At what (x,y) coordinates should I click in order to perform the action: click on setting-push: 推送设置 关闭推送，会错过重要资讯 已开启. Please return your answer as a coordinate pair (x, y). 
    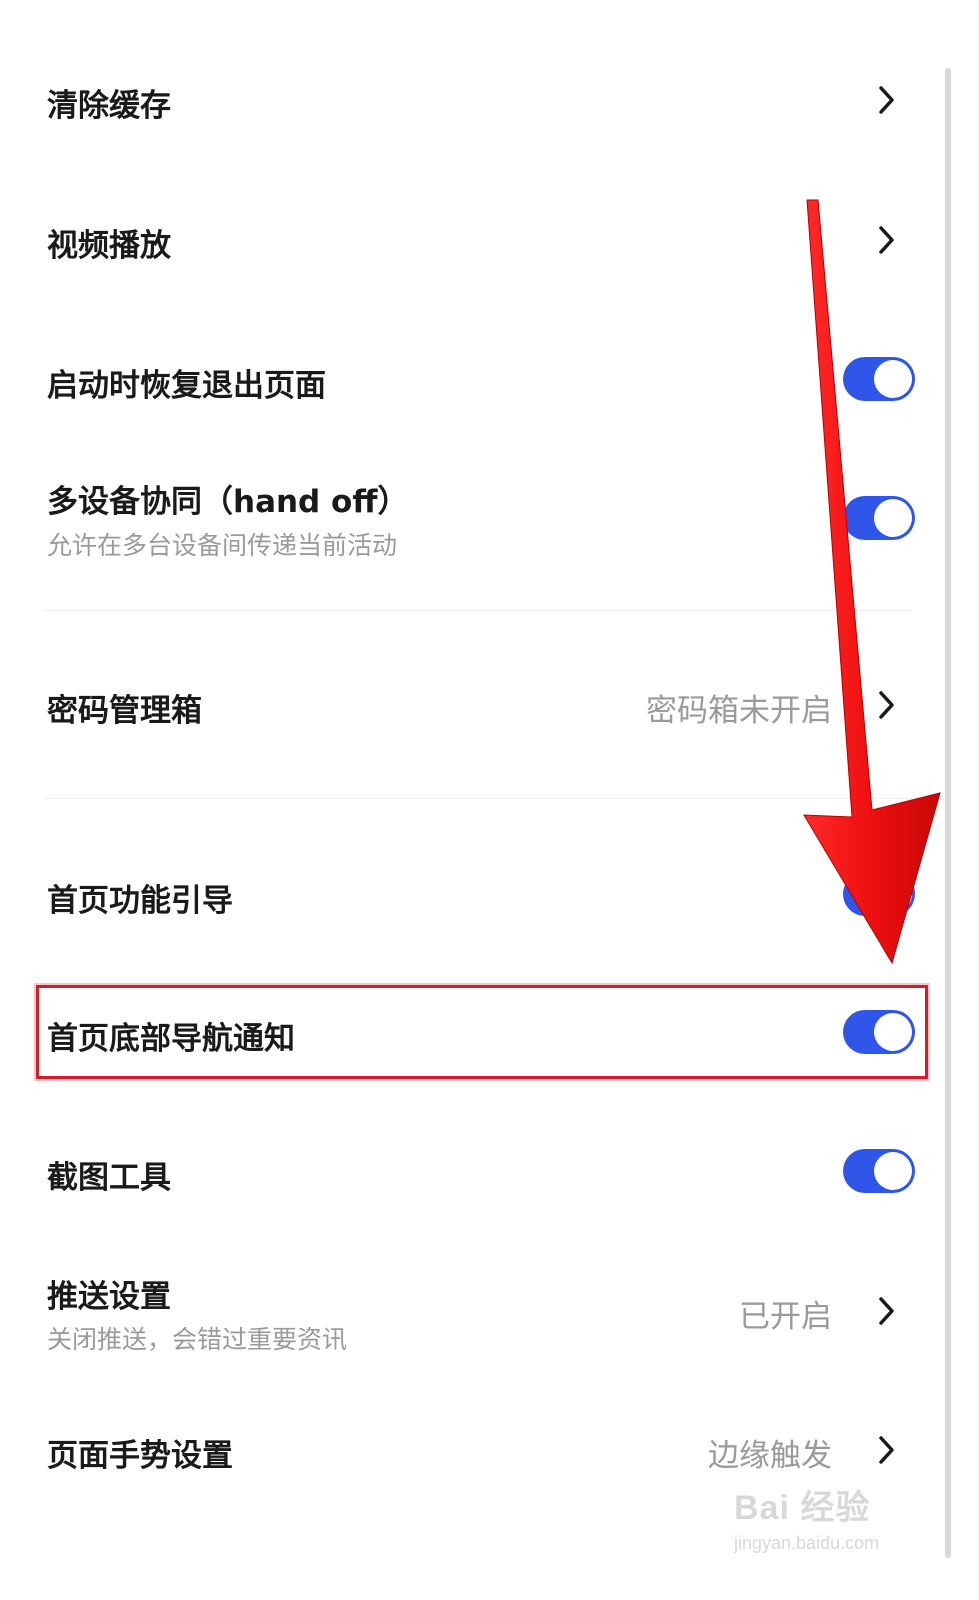
    Looking at the image, I should click on (470, 1320).